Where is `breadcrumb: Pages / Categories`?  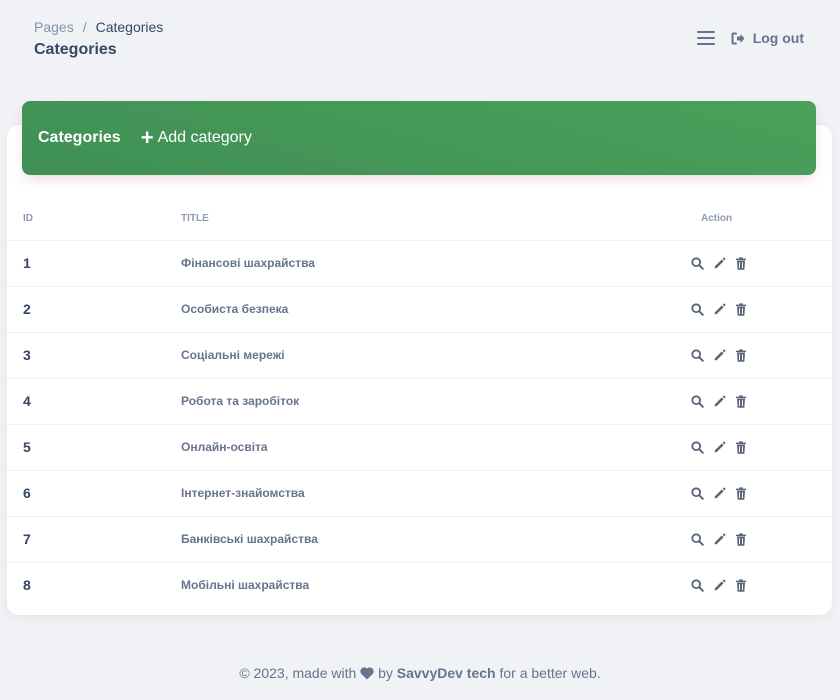
breadcrumb: Pages / Categories is located at coordinates (98, 27).